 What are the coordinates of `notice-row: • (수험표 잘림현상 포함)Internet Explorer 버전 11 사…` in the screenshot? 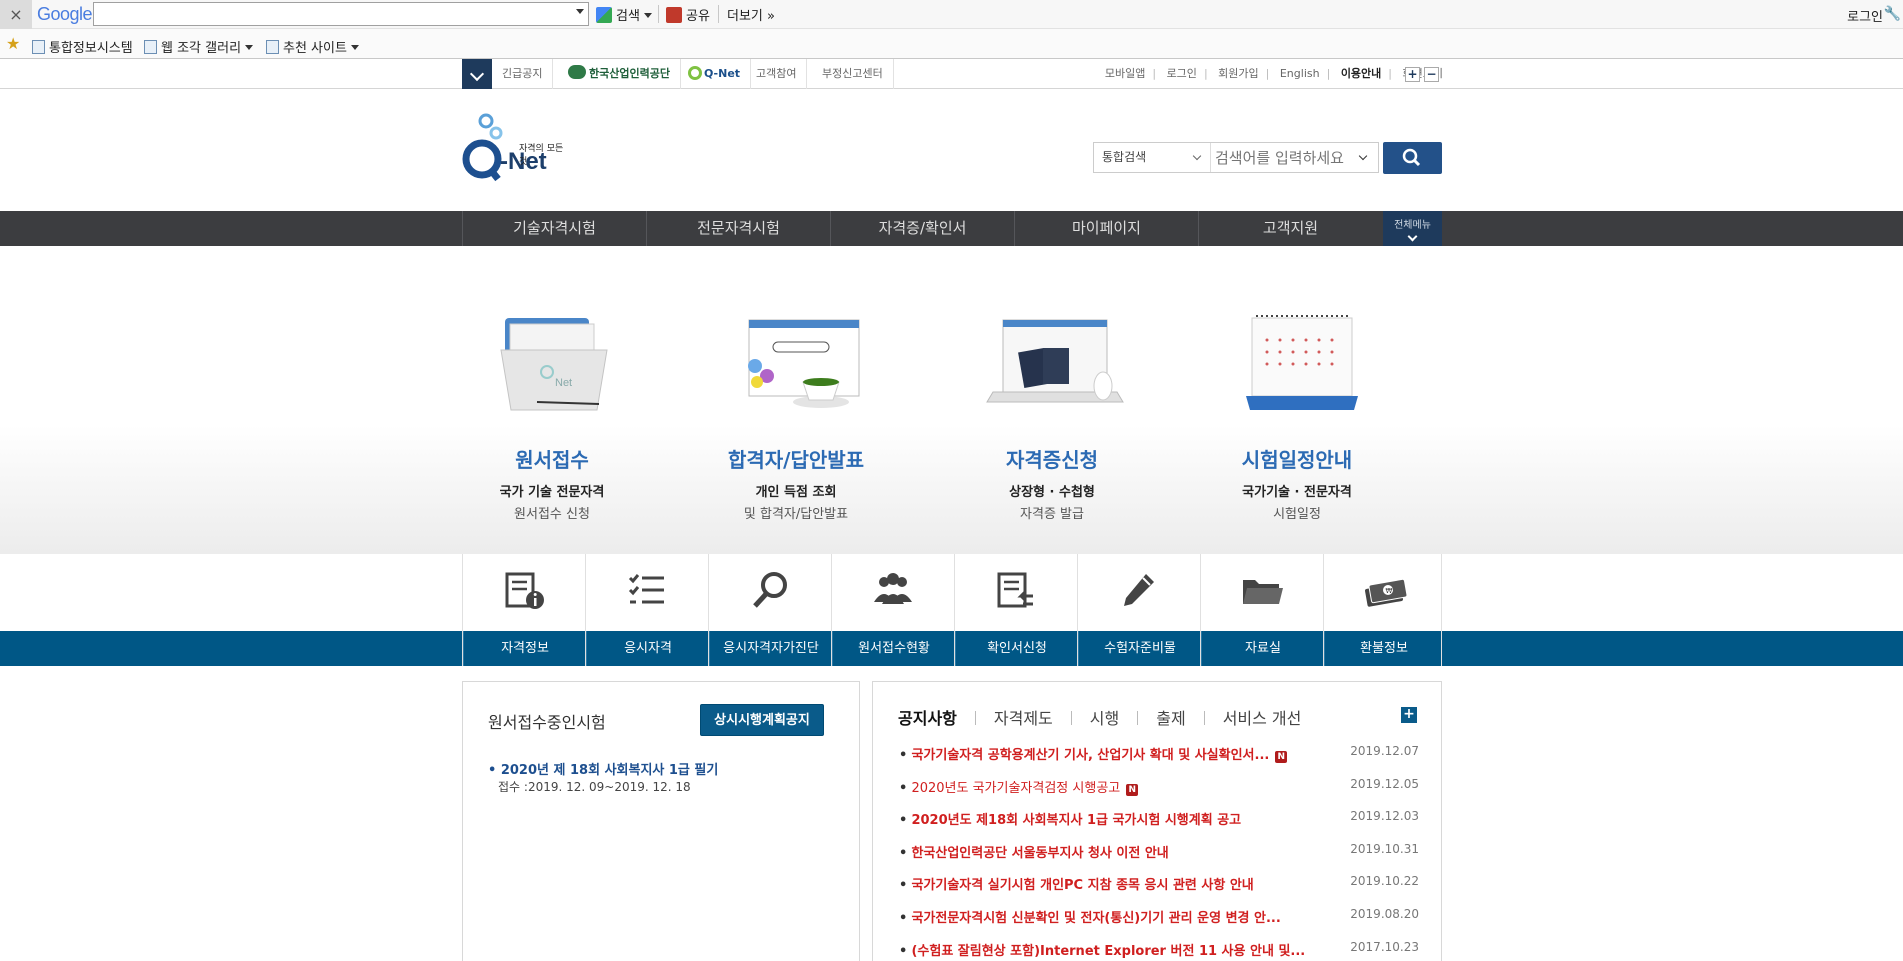 It's located at (1159, 950).